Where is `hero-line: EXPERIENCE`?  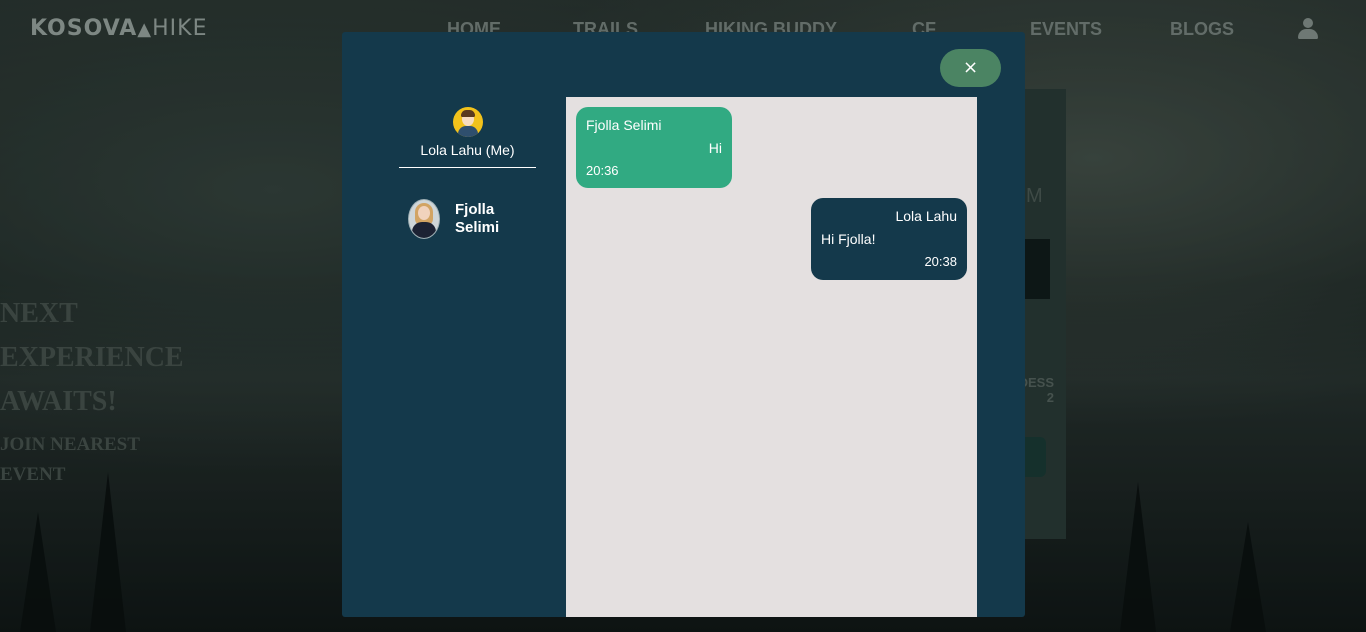
hero-line: EXPERIENCE is located at coordinates (92, 357).